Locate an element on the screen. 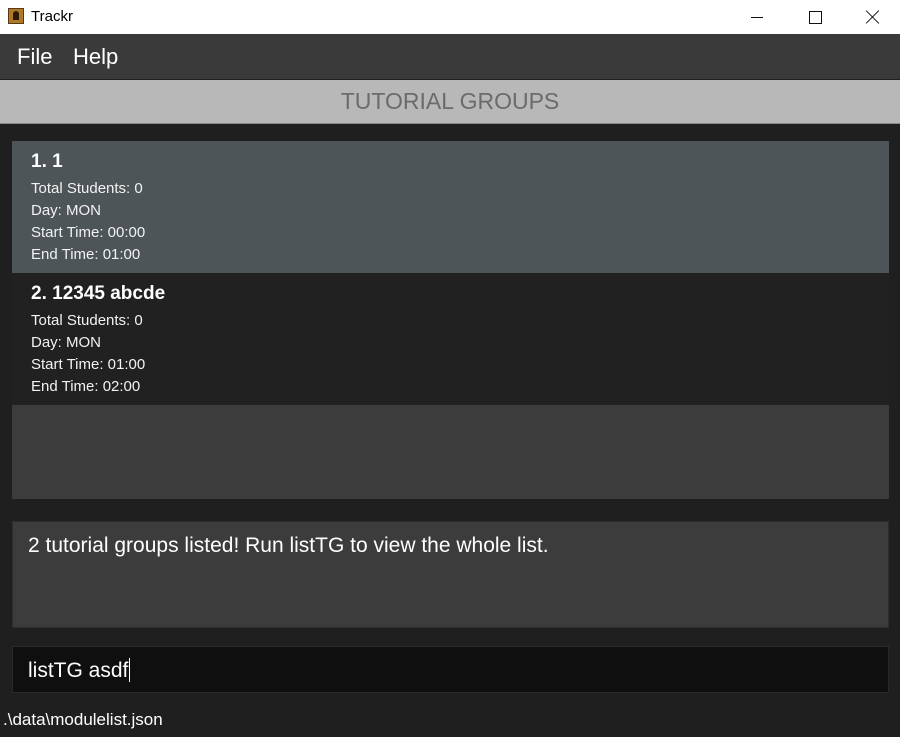  command-text: listTG asdf is located at coordinates (78, 670).